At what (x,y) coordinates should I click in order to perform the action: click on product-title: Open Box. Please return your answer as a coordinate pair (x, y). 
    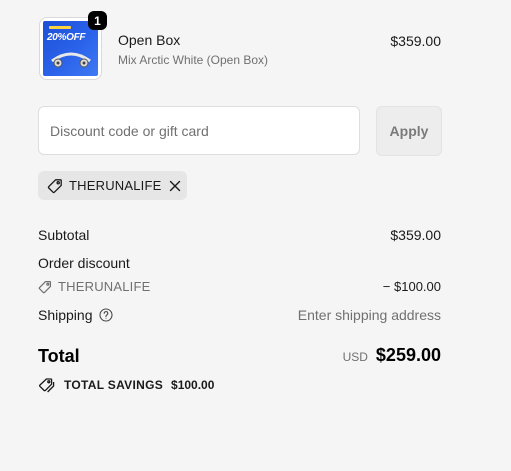
    Looking at the image, I should click on (149, 40).